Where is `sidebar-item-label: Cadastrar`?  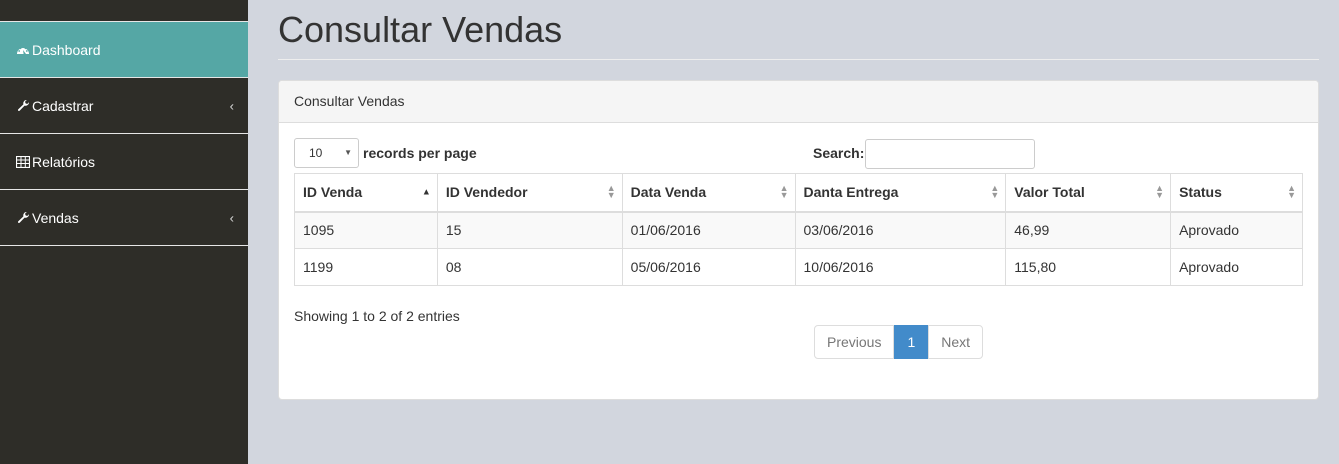
sidebar-item-label: Cadastrar is located at coordinates (63, 105).